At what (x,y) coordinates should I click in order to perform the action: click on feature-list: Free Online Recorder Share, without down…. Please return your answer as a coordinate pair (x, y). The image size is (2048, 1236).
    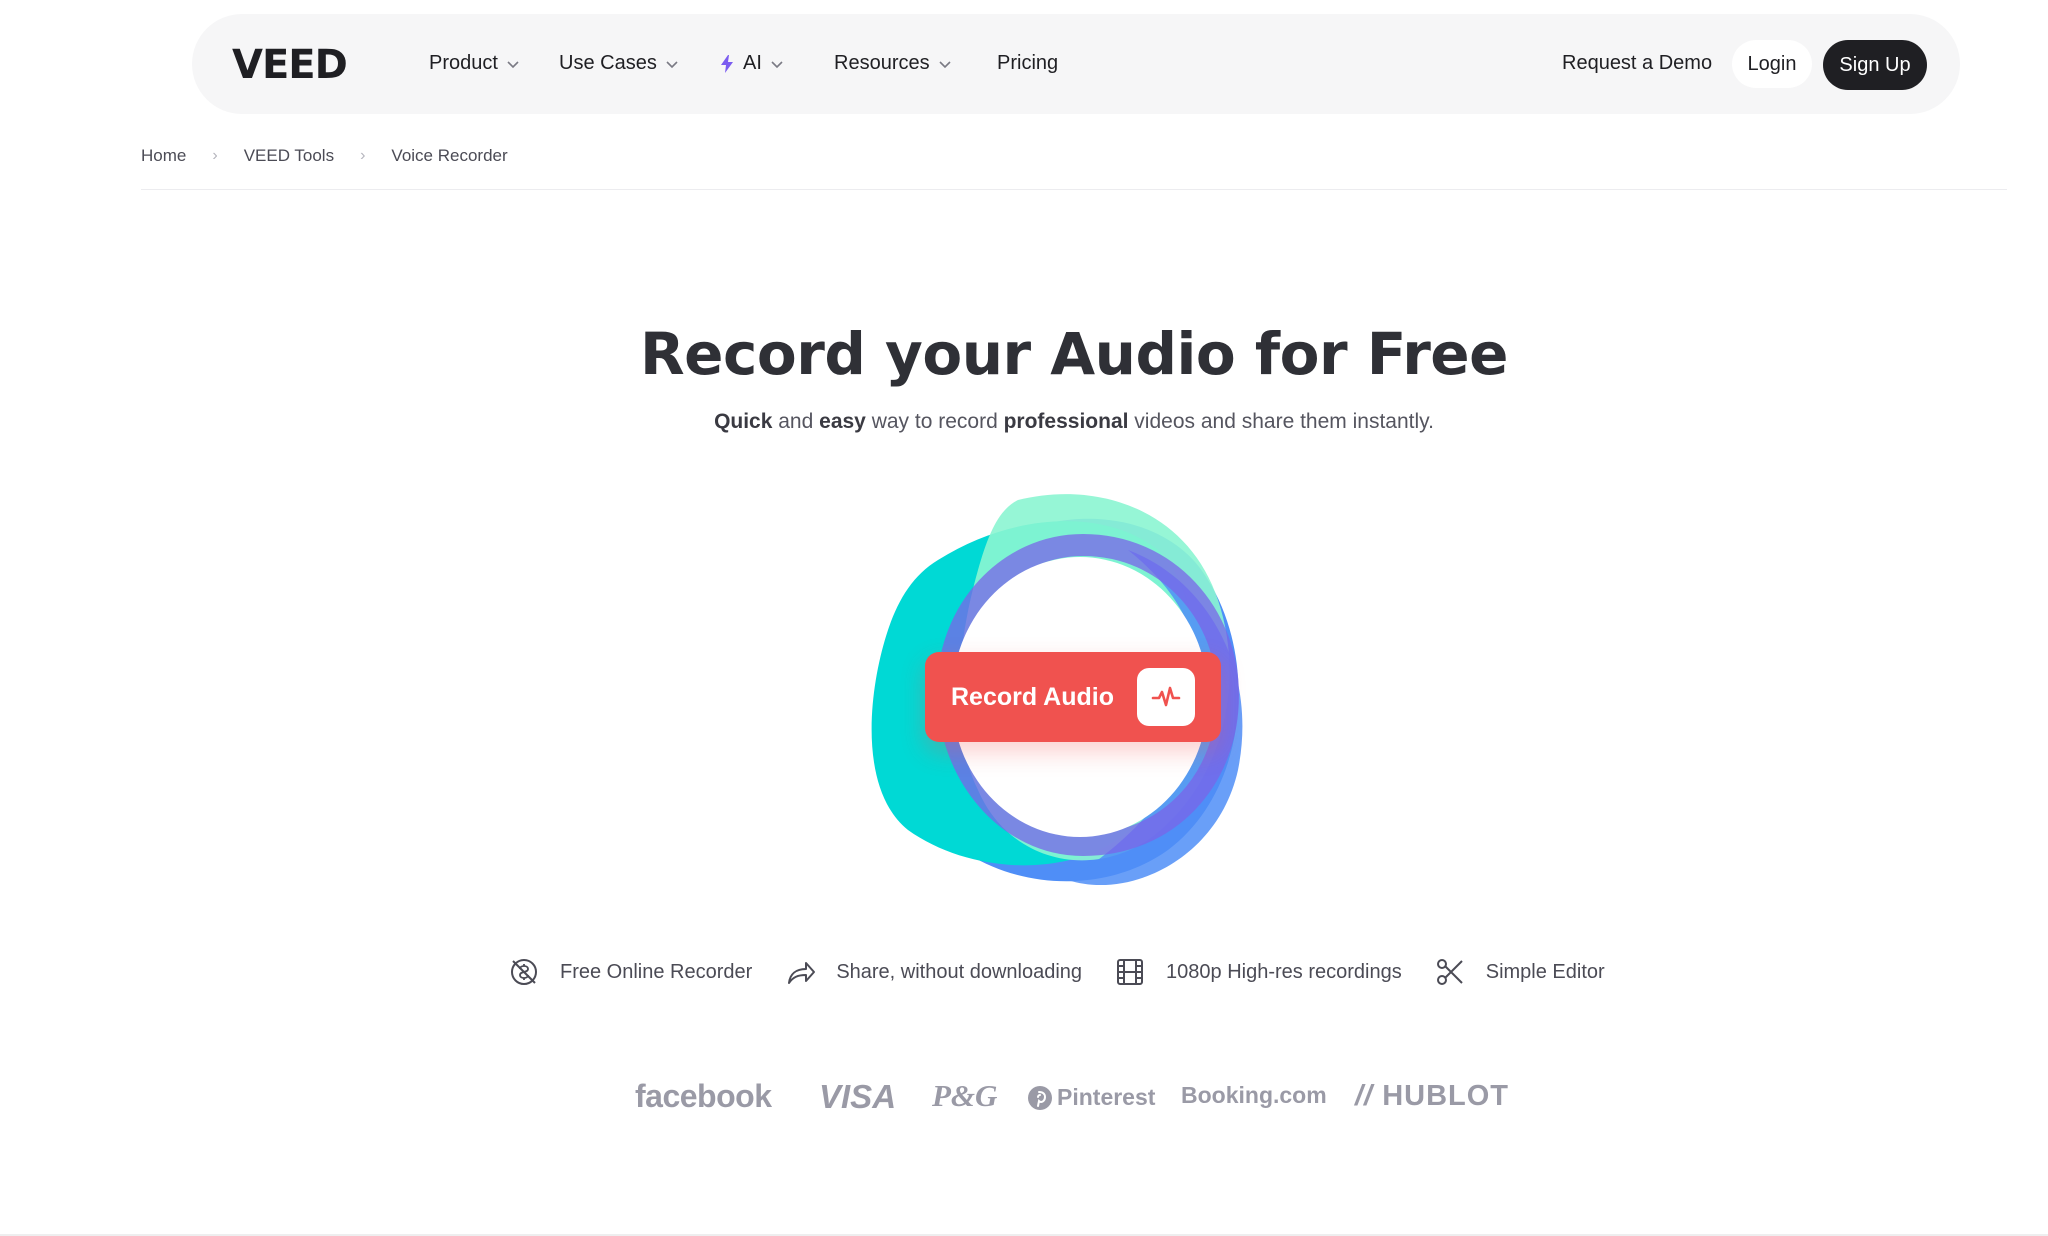
    Looking at the image, I should click on (1072, 972).